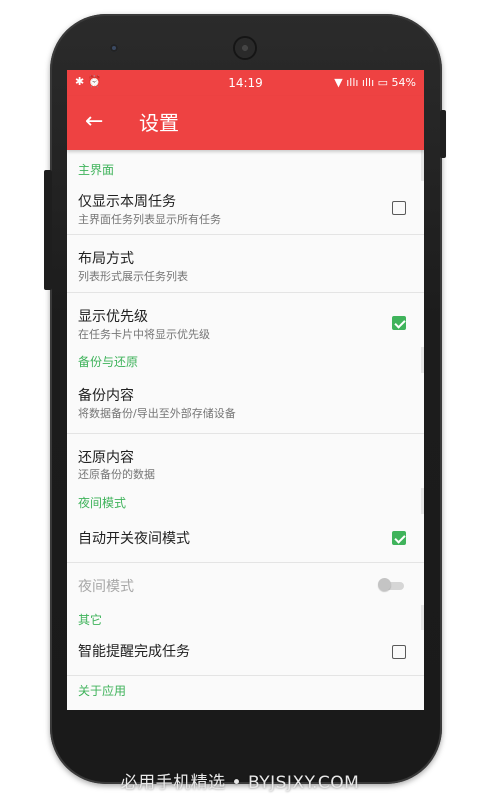 This screenshot has width=480, height=800. Describe the element at coordinates (245, 123) in the screenshot. I see `app-toolbar: ← 设置` at that location.